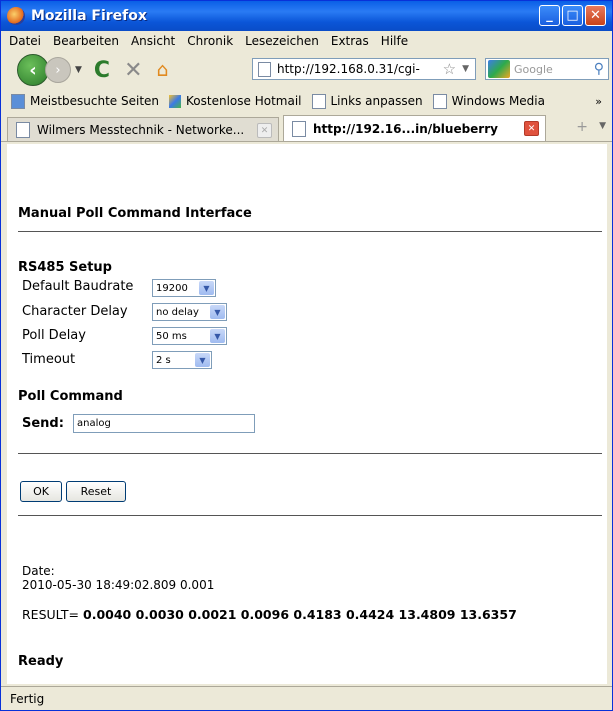 Image resolution: width=613 pixels, height=711 pixels. What do you see at coordinates (210, 41) in the screenshot?
I see `menu-chronik: Chronik` at bounding box center [210, 41].